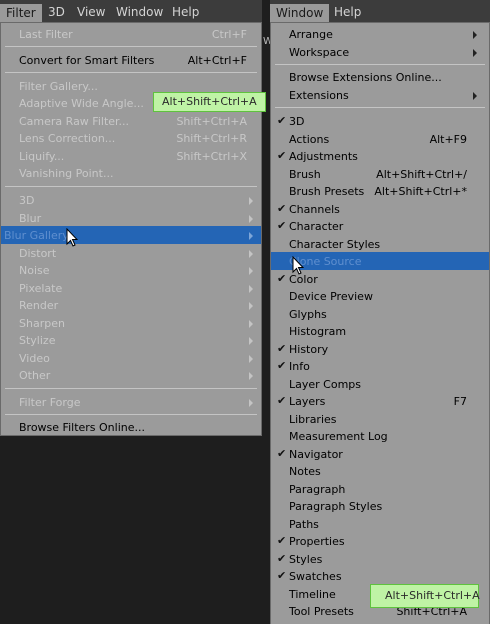 The width and height of the screenshot is (490, 624). What do you see at coordinates (304, 524) in the screenshot?
I see `paths-label: Paths` at bounding box center [304, 524].